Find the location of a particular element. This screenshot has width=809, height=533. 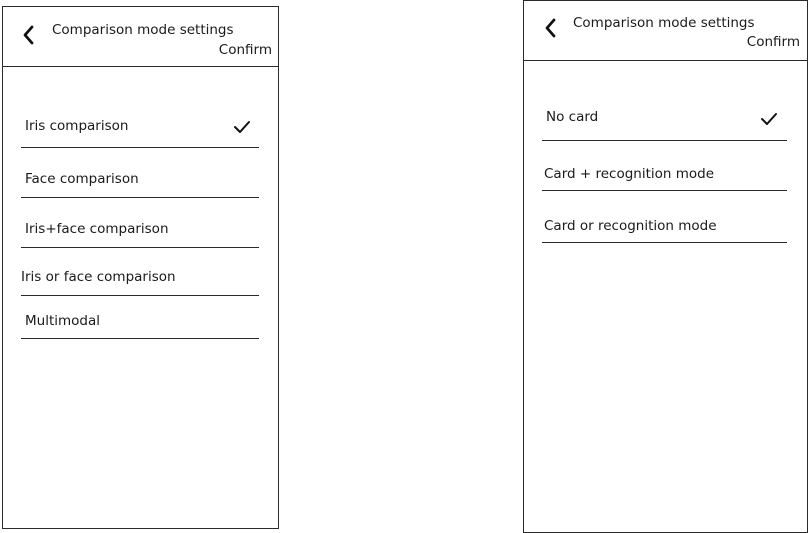

option-card-plus-recognition: Card + recognition mode is located at coordinates (664, 171).